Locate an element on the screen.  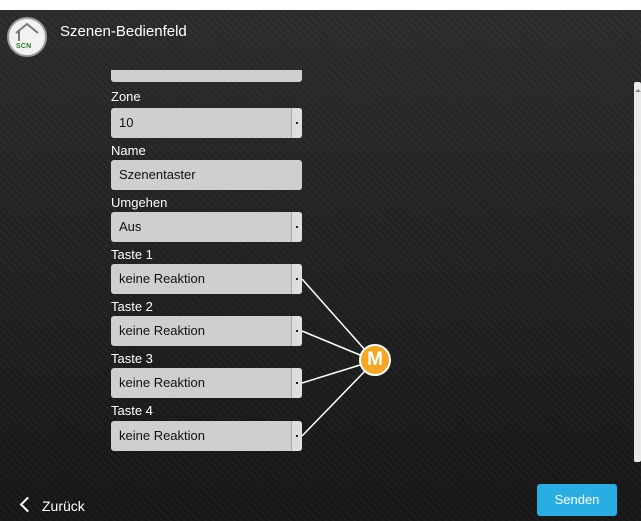
send-button: Senden is located at coordinates (577, 500).